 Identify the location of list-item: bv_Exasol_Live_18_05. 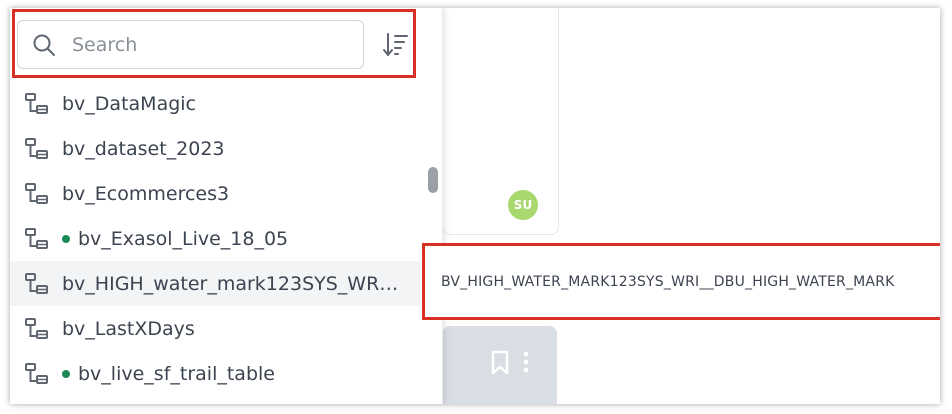
(215, 238).